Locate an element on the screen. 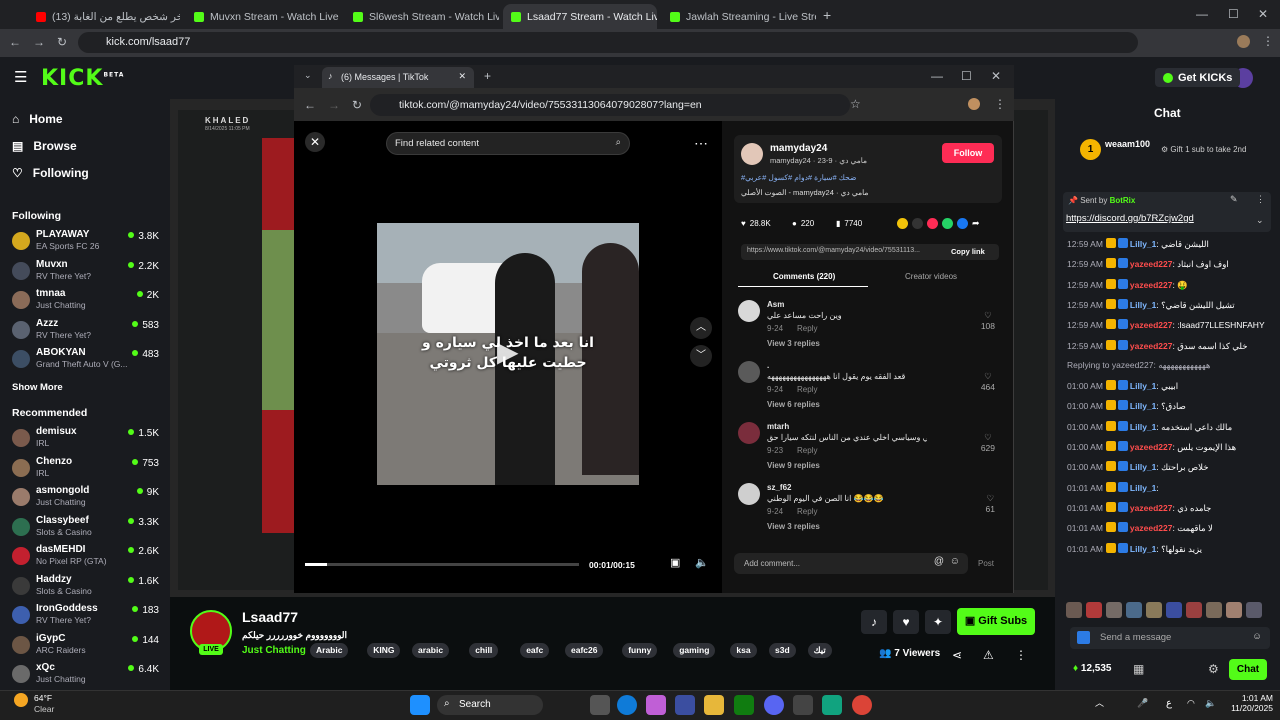  author-name: mamyday24 is located at coordinates (798, 148).